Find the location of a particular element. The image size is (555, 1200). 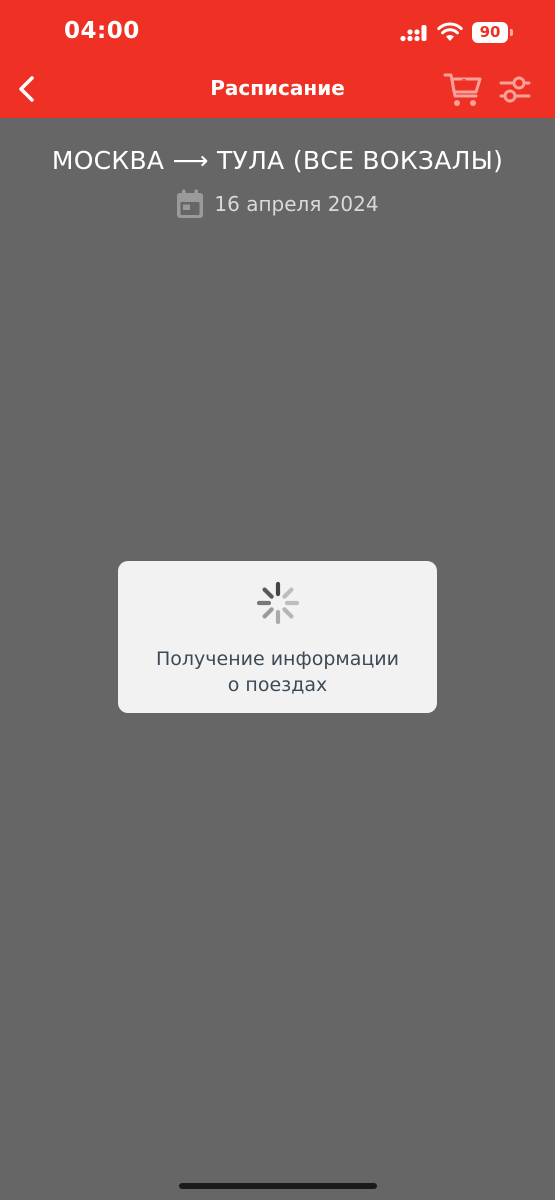

cart-count-badge: 0 is located at coordinates (464, 83).